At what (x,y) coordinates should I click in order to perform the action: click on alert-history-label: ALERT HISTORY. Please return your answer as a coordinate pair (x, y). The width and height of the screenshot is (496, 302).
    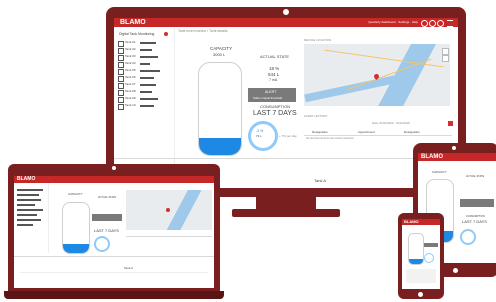
    Looking at the image, I should click on (316, 116).